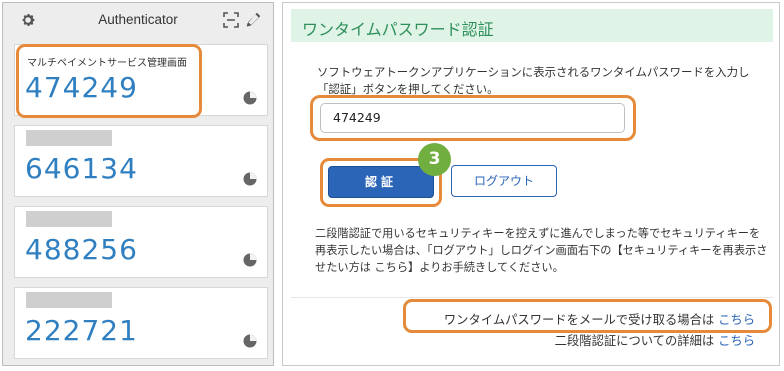 This screenshot has width=784, height=371. Describe the element at coordinates (381, 182) in the screenshot. I see `submit-button: 認証` at that location.